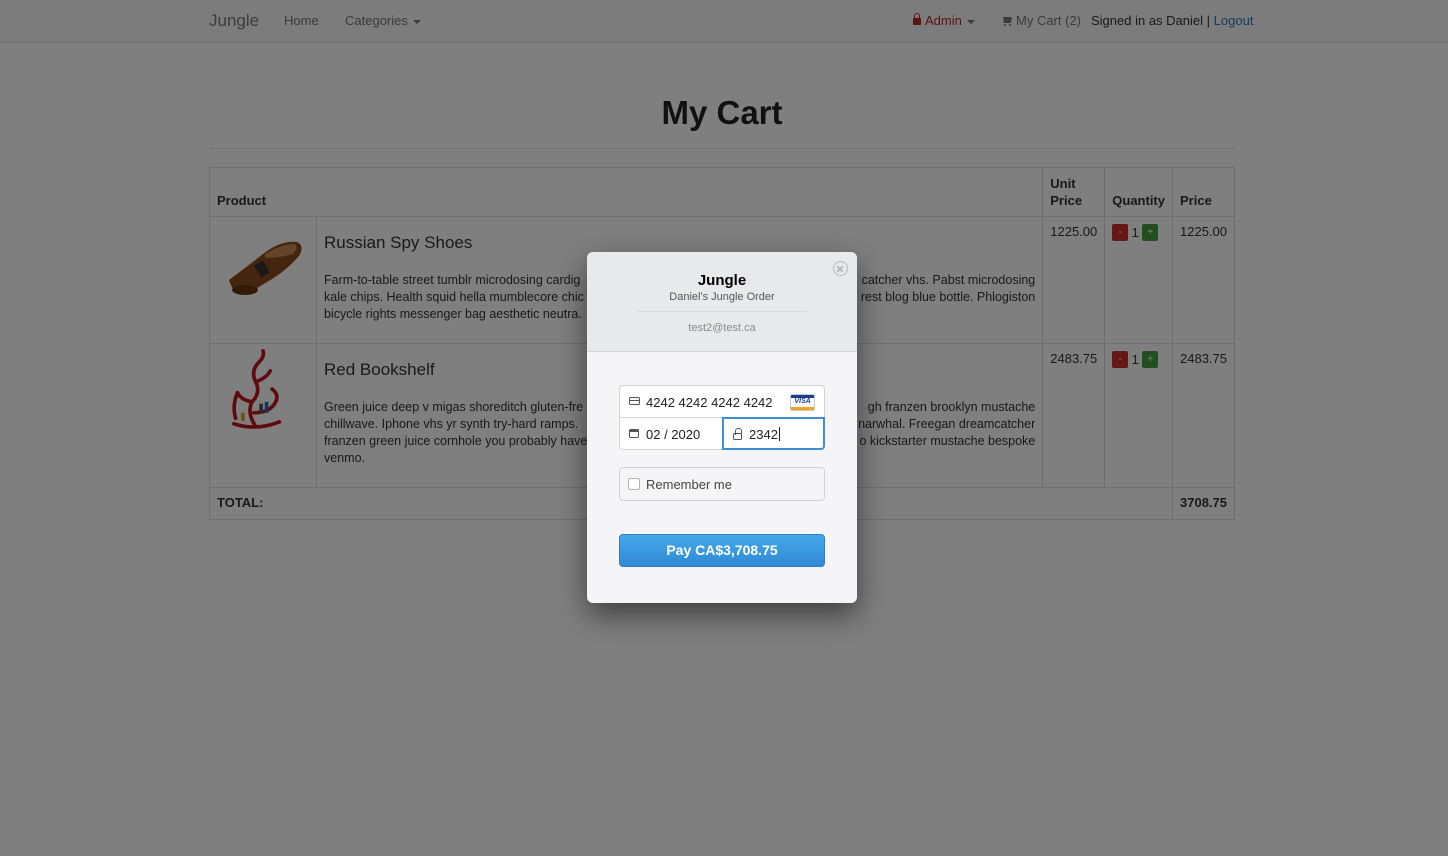 The image size is (1448, 856). I want to click on customer-email: test2@test.ca, so click(722, 328).